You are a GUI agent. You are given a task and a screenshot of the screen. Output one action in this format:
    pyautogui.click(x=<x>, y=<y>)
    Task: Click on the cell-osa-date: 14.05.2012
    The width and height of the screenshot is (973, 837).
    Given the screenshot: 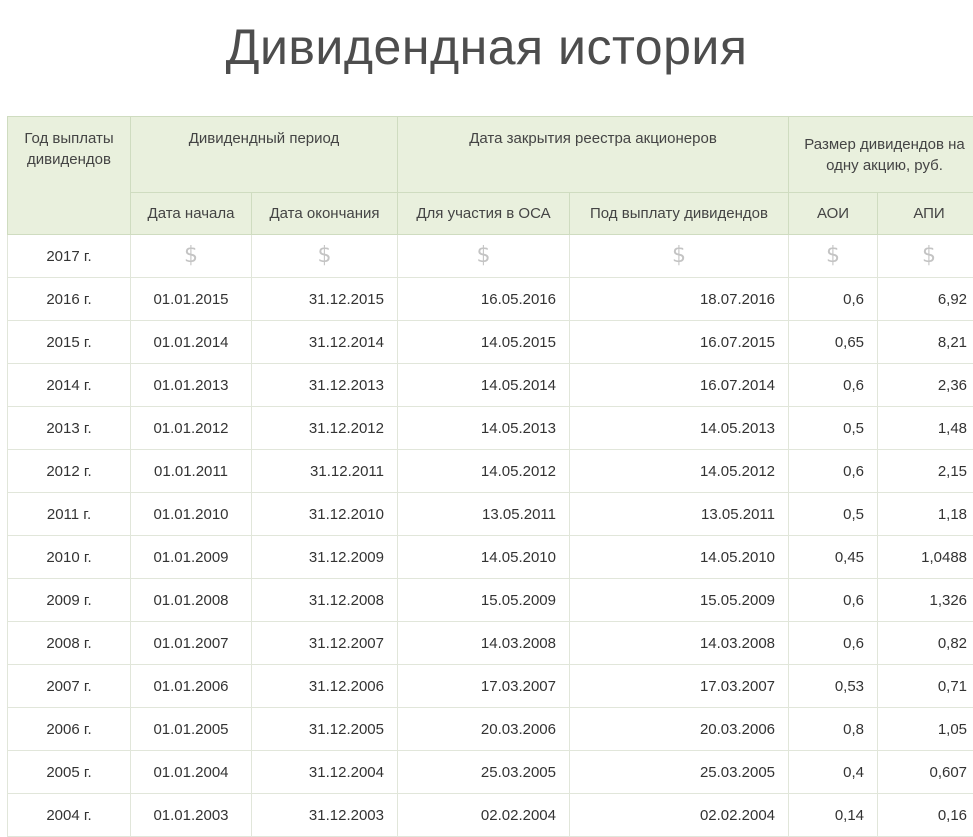 What is the action you would take?
    pyautogui.click(x=484, y=471)
    